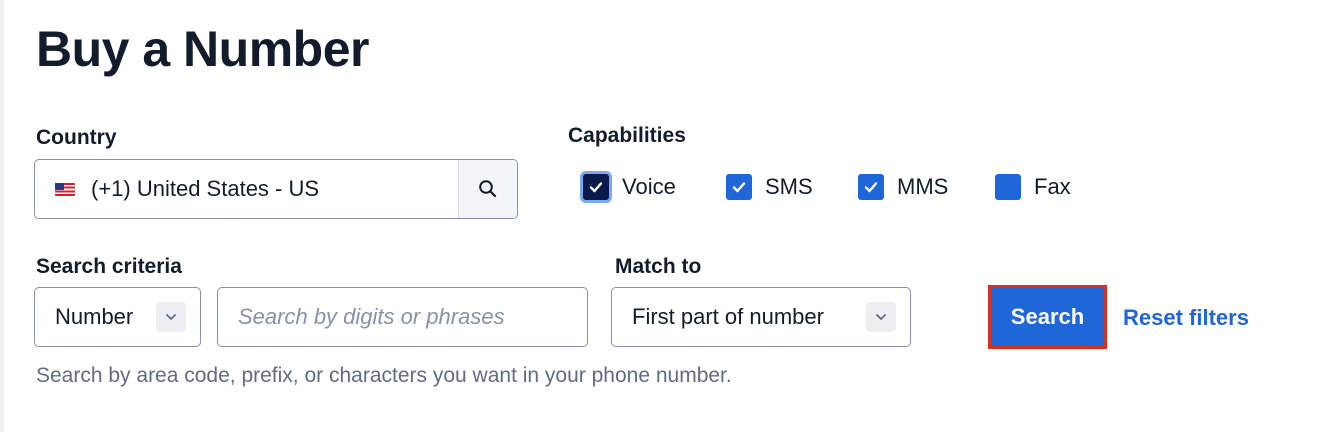  I want to click on voice-checkbox, so click(596, 187).